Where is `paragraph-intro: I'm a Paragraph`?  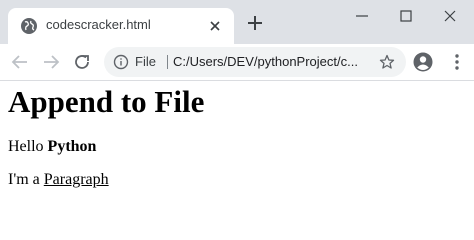 paragraph-intro: I'm a Paragraph is located at coordinates (58, 180).